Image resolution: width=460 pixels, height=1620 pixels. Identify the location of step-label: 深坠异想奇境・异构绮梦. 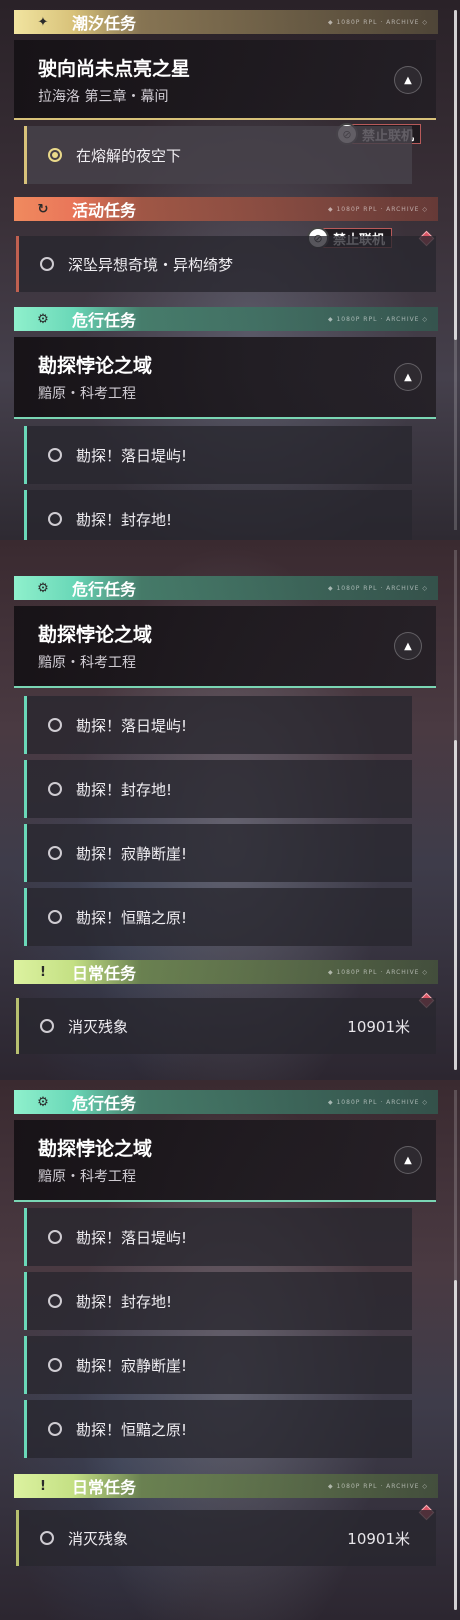
(151, 264).